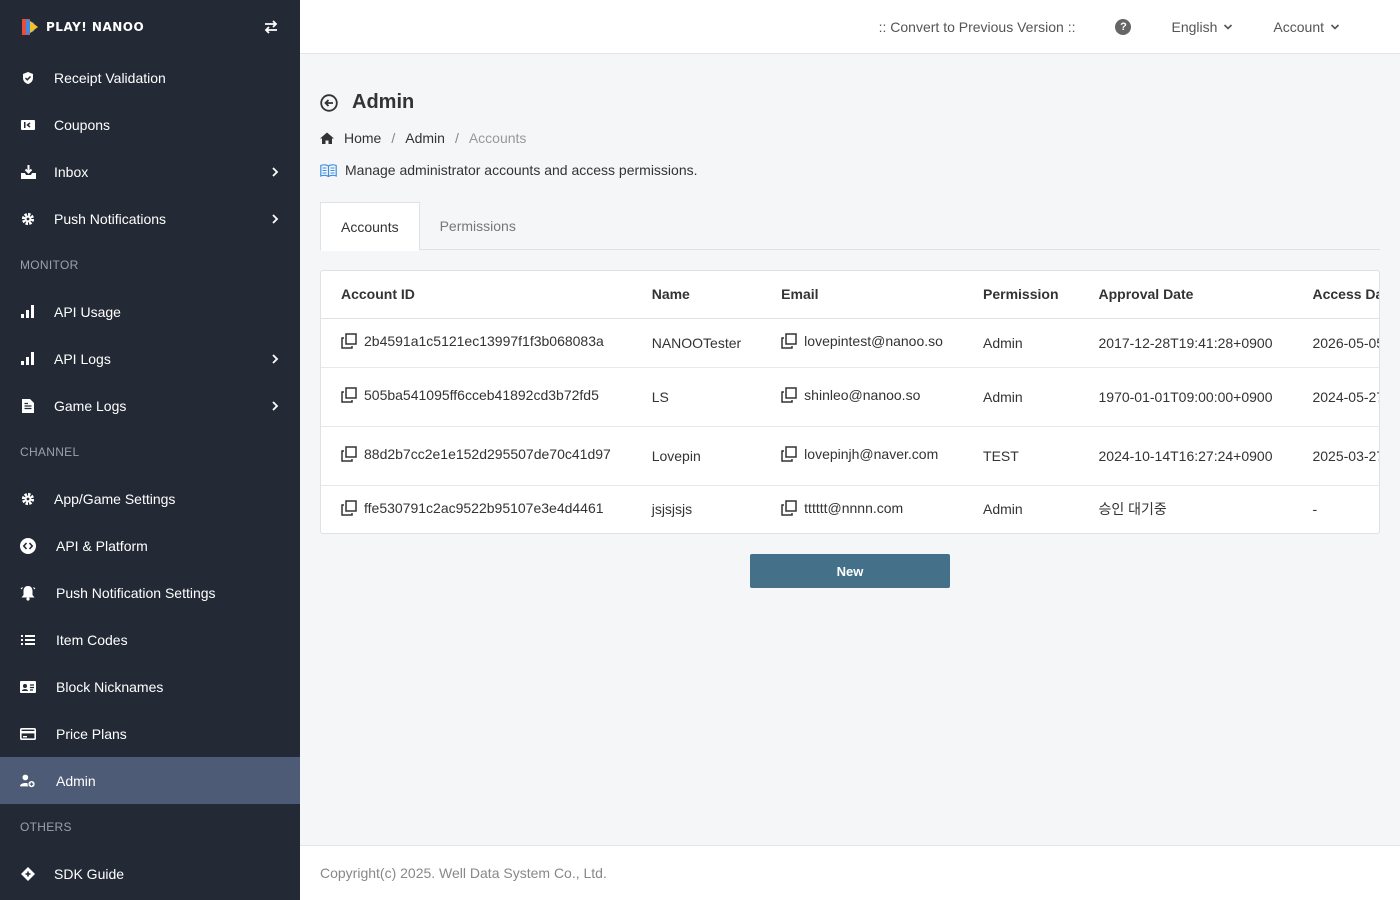  I want to click on logo-text: PLAY! NANOO, so click(95, 27).